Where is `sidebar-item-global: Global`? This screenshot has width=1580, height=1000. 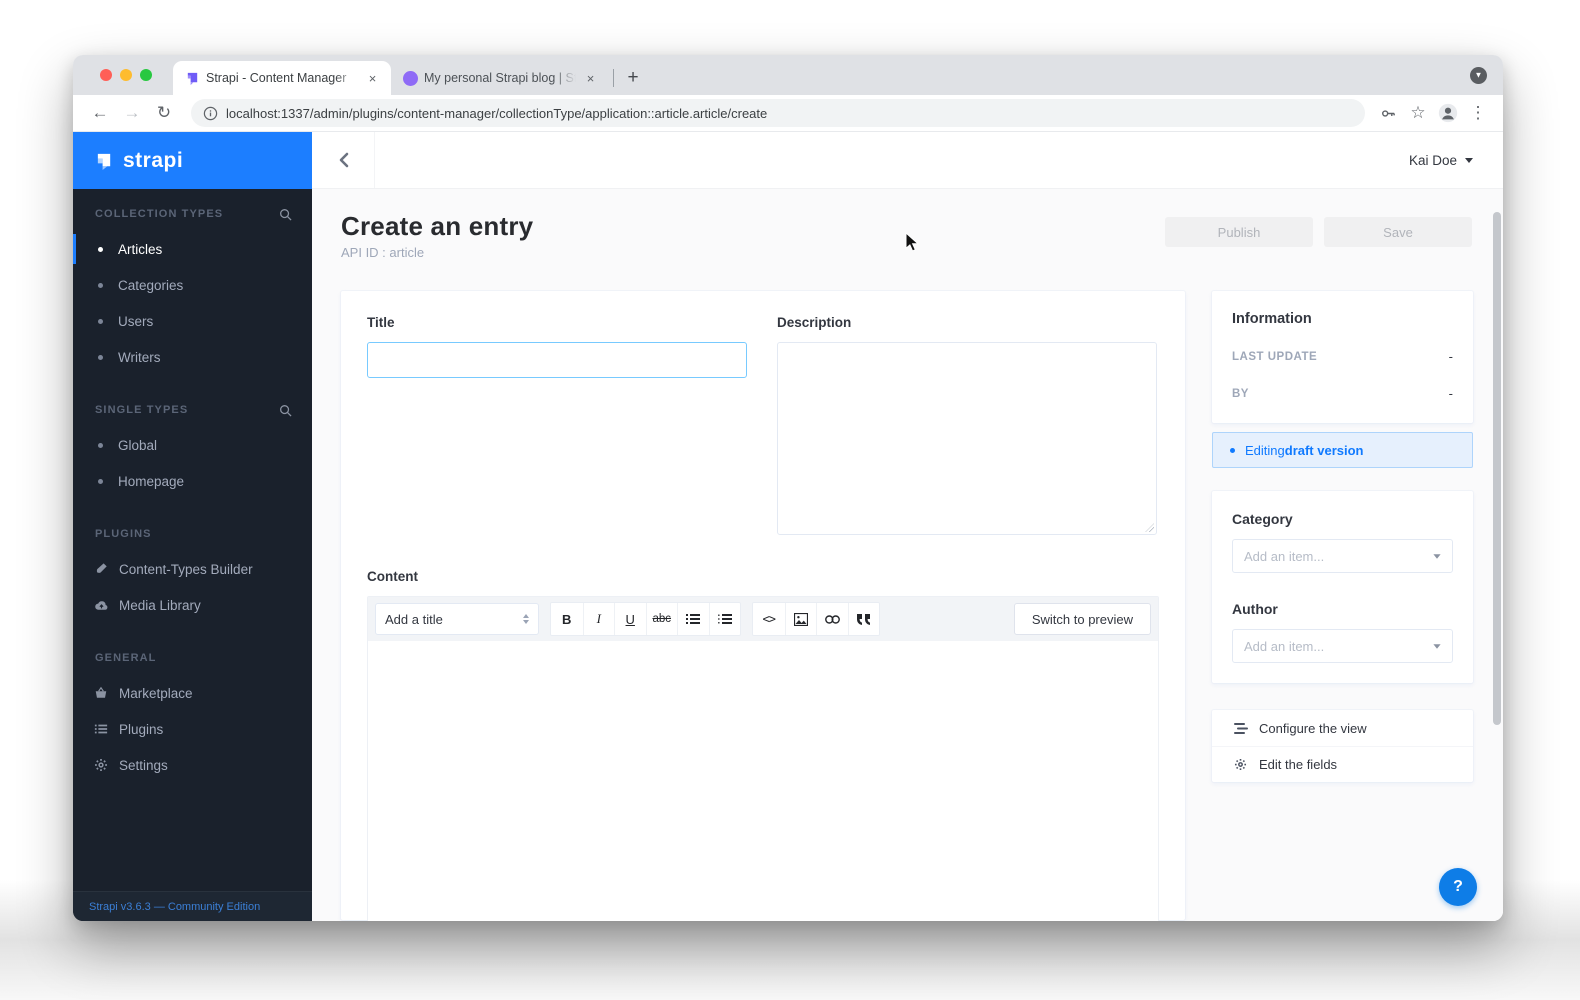 sidebar-item-global: Global is located at coordinates (193, 445).